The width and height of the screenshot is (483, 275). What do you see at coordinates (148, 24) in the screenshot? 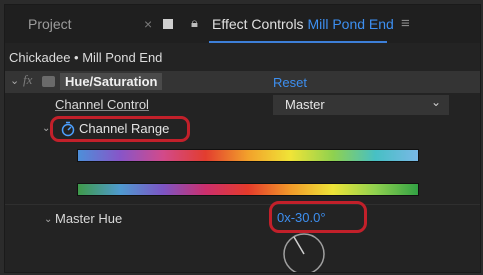
I see `close-icon: ×` at bounding box center [148, 24].